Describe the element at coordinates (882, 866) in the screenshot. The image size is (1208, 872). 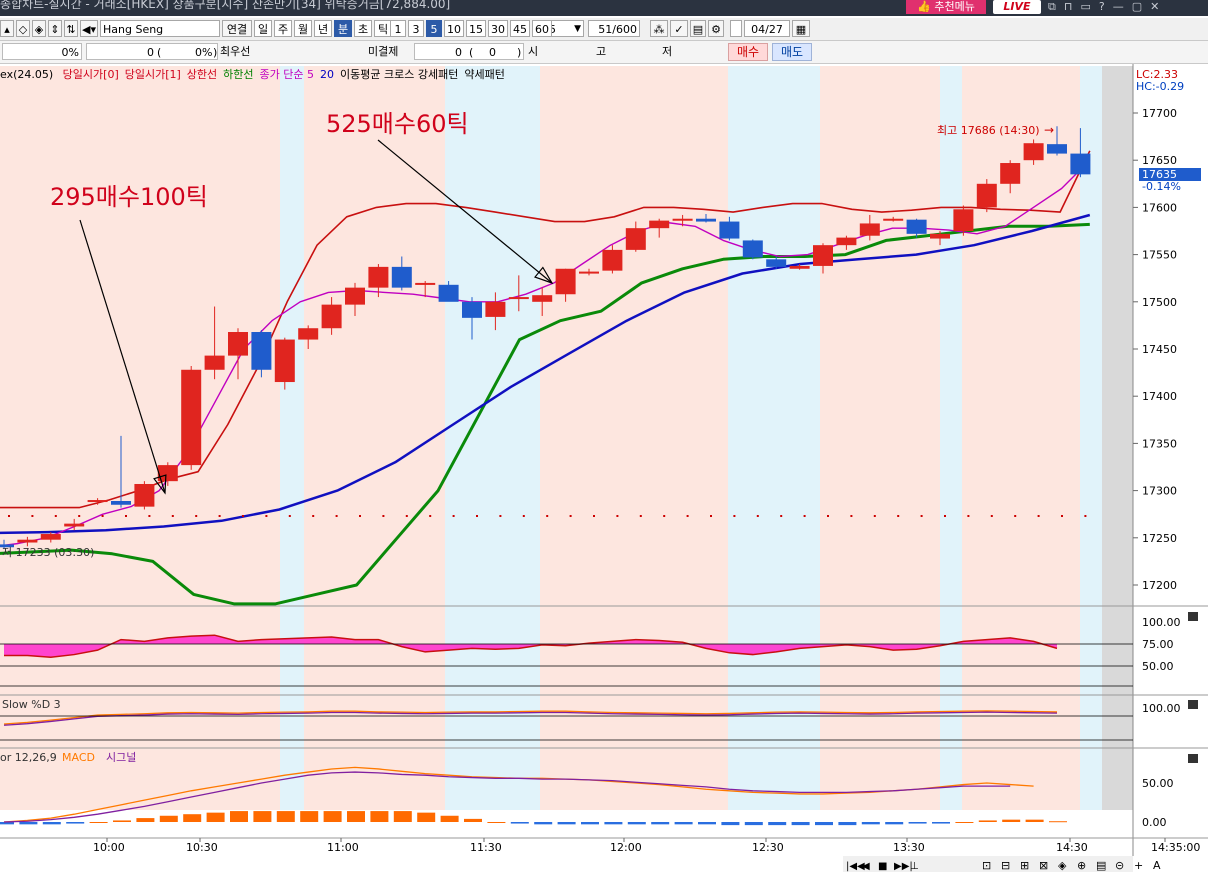
I see `nav-control-2: ■` at that location.